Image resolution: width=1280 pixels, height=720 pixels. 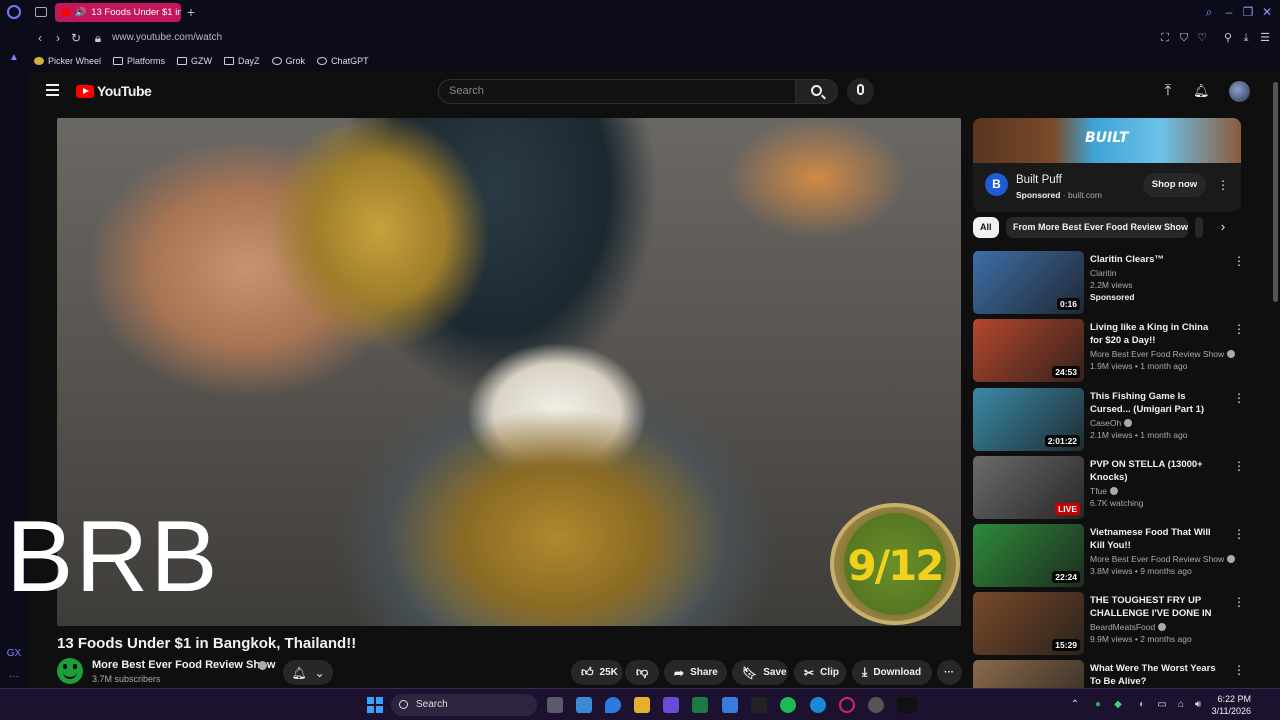 What do you see at coordinates (288, 61) in the screenshot?
I see `bookmark-grok: Grok` at bounding box center [288, 61].